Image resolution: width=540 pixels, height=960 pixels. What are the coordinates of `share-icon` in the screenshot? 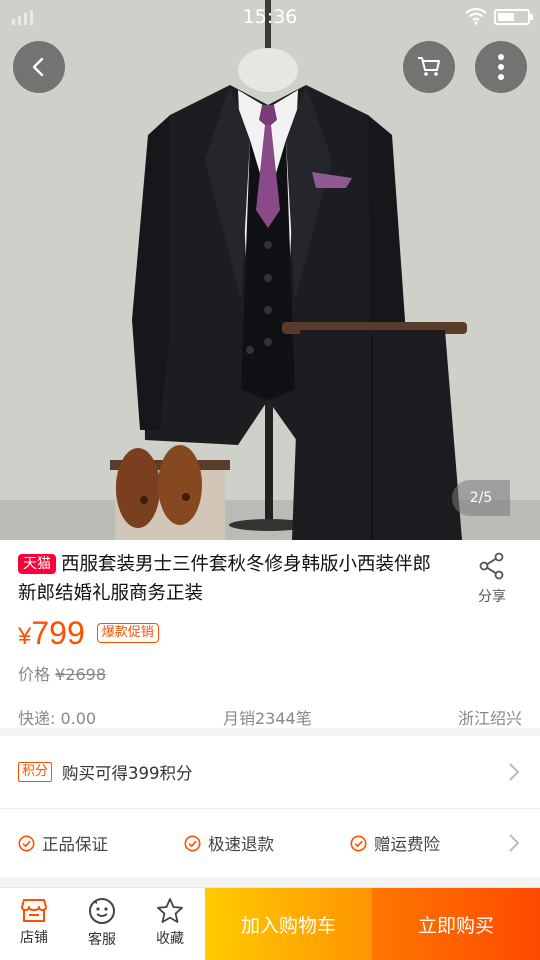 It's located at (491, 566).